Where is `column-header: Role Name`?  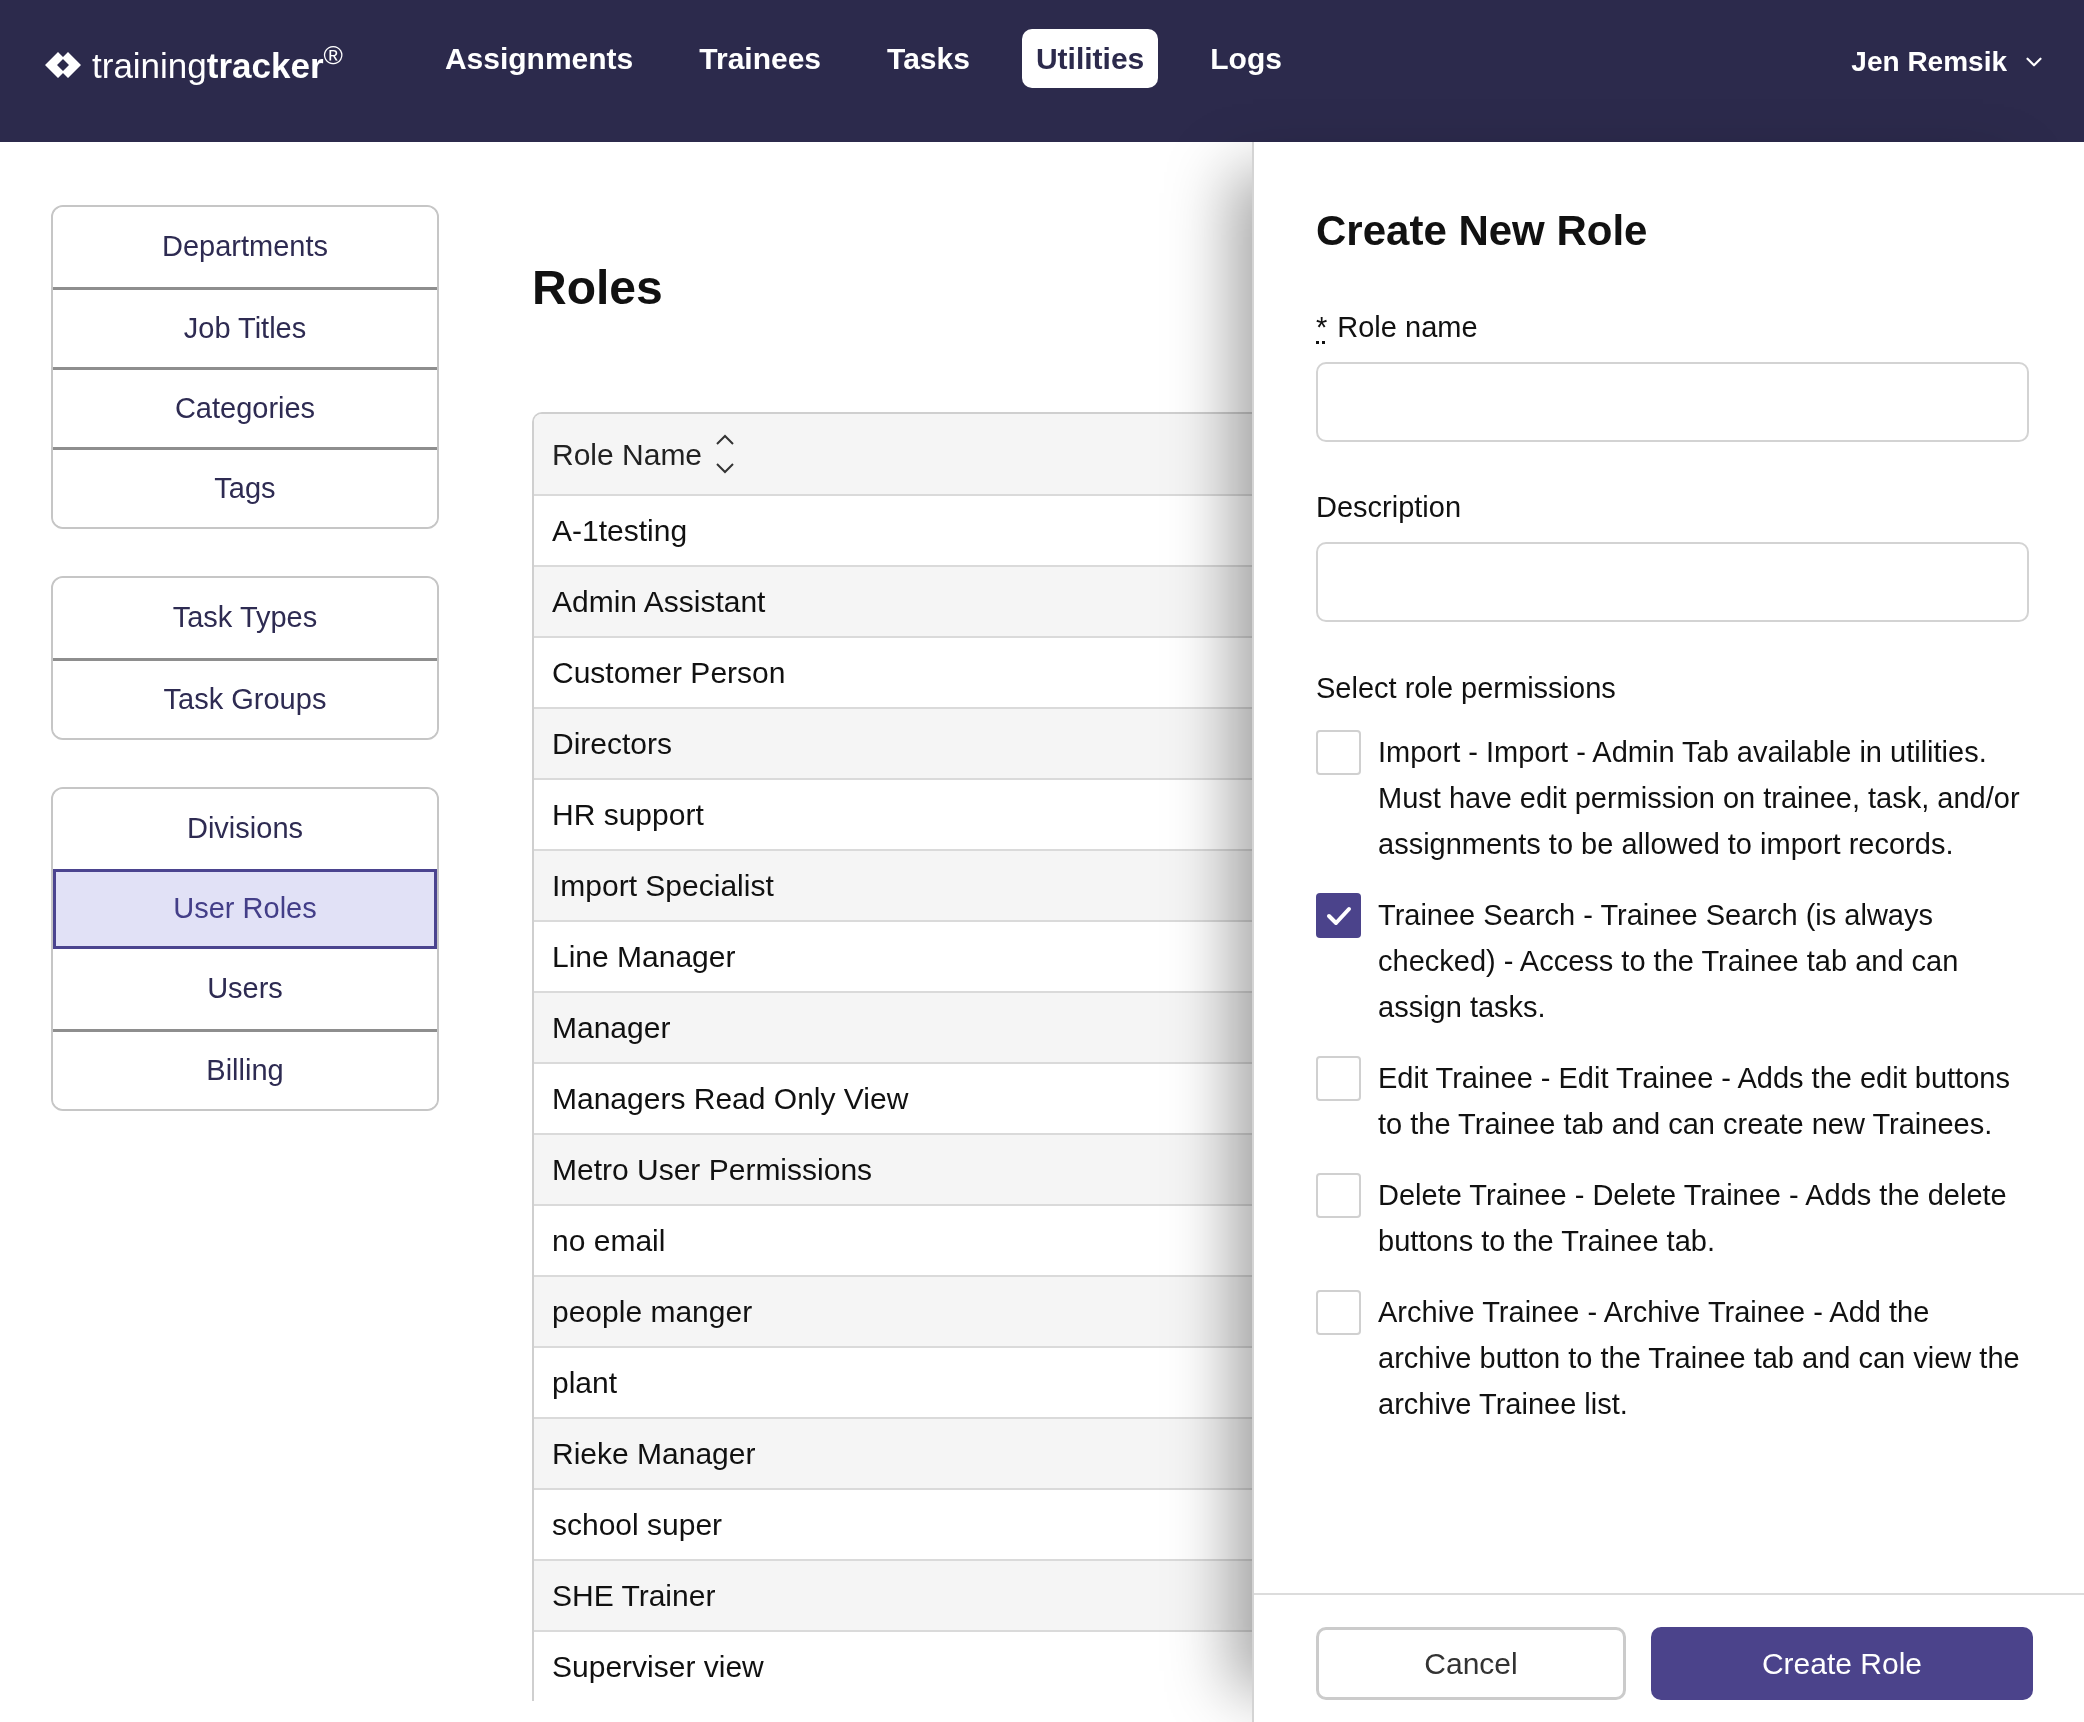
column-header: Role Name is located at coordinates (627, 454).